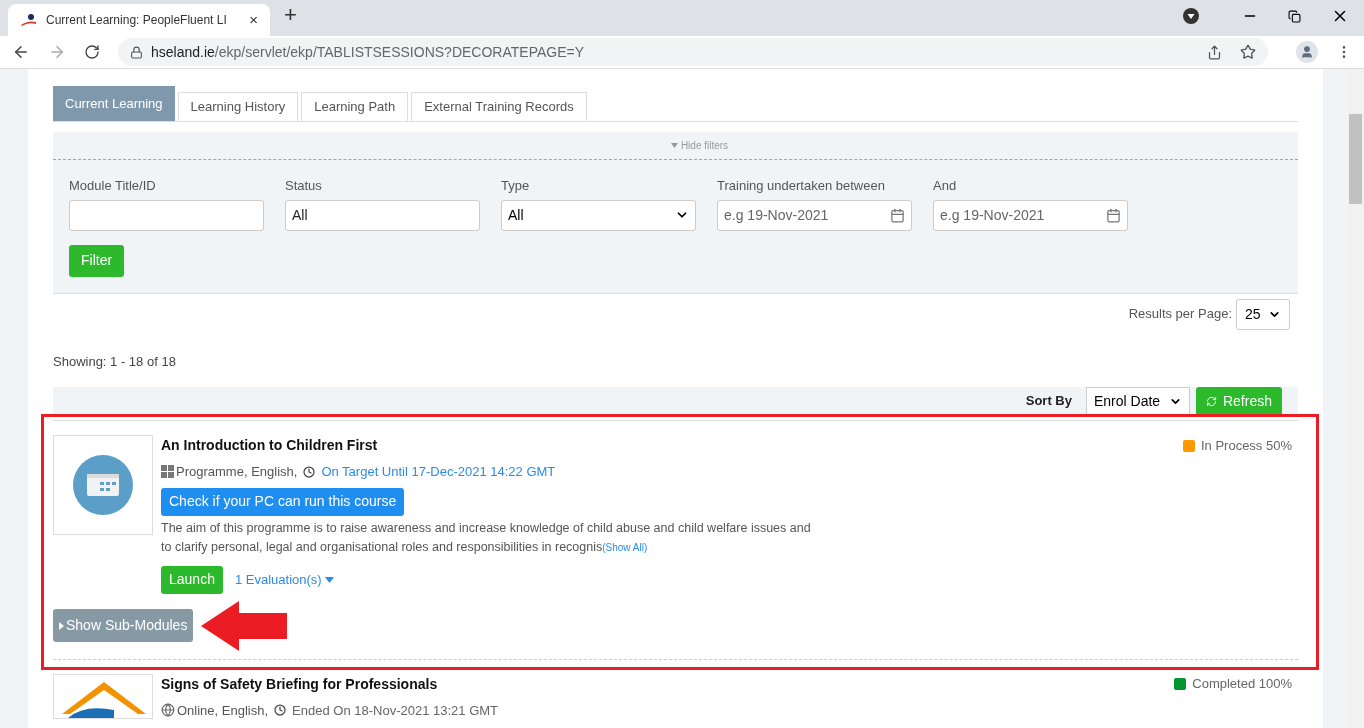  I want to click on tab: External Training Records, so click(499, 106).